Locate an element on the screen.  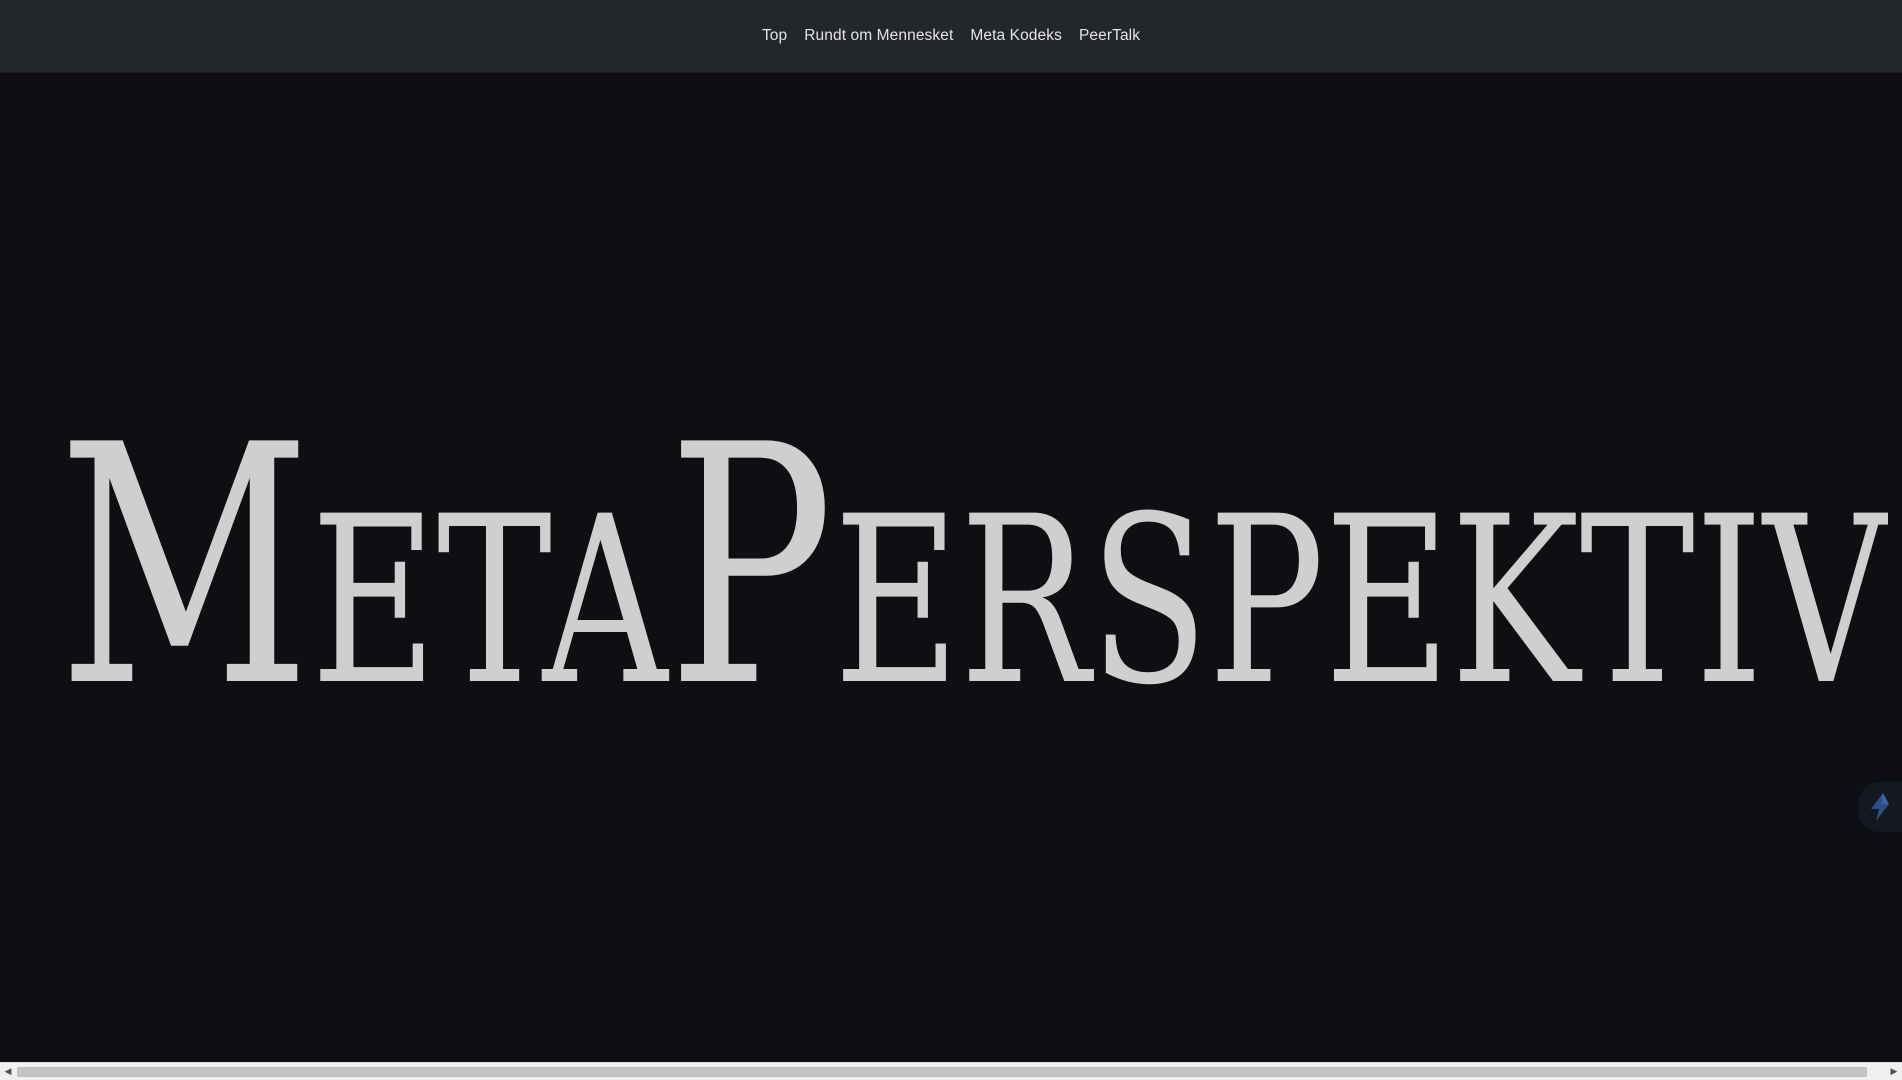
nav-link-meta-kodeks: Meta Kodeks is located at coordinates (1016, 36).